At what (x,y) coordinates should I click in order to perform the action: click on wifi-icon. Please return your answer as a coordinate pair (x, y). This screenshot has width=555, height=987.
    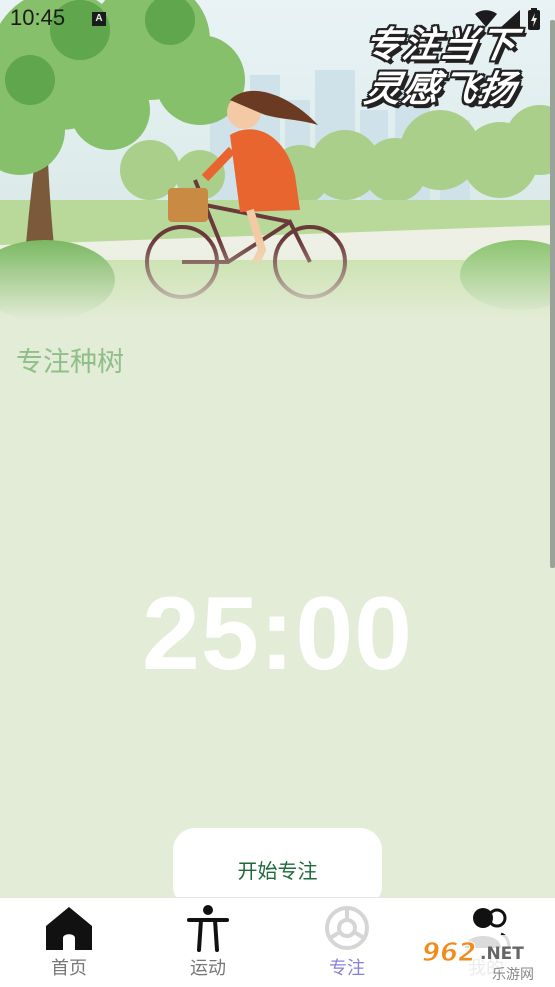
    Looking at the image, I should click on (486, 18).